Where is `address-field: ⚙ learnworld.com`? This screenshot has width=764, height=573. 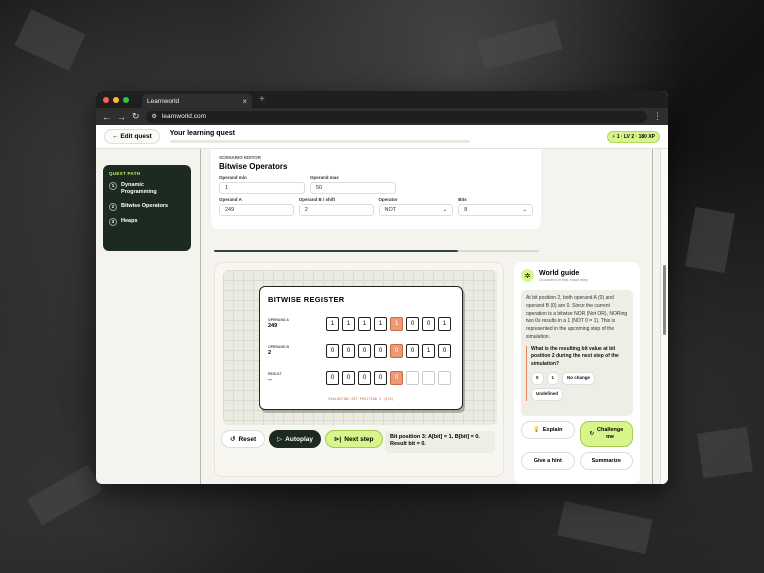
address-field: ⚙ learnworld.com is located at coordinates (396, 116).